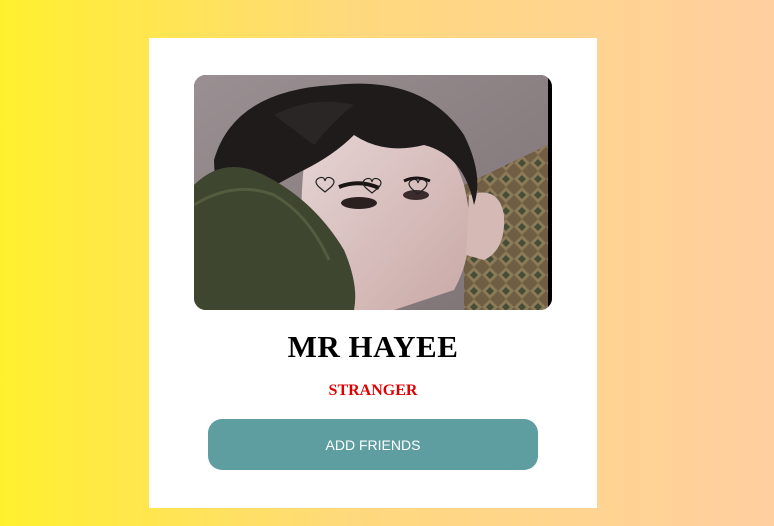 The height and width of the screenshot is (526, 774). I want to click on profile-name: MR HAYEE, so click(373, 346).